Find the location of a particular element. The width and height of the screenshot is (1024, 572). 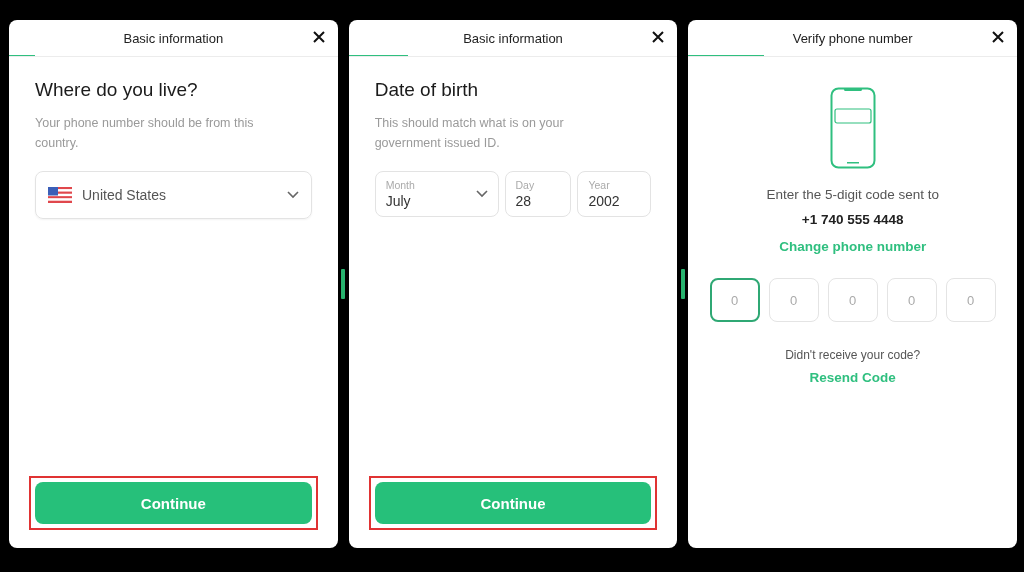

month-select: Month July is located at coordinates (436, 194).